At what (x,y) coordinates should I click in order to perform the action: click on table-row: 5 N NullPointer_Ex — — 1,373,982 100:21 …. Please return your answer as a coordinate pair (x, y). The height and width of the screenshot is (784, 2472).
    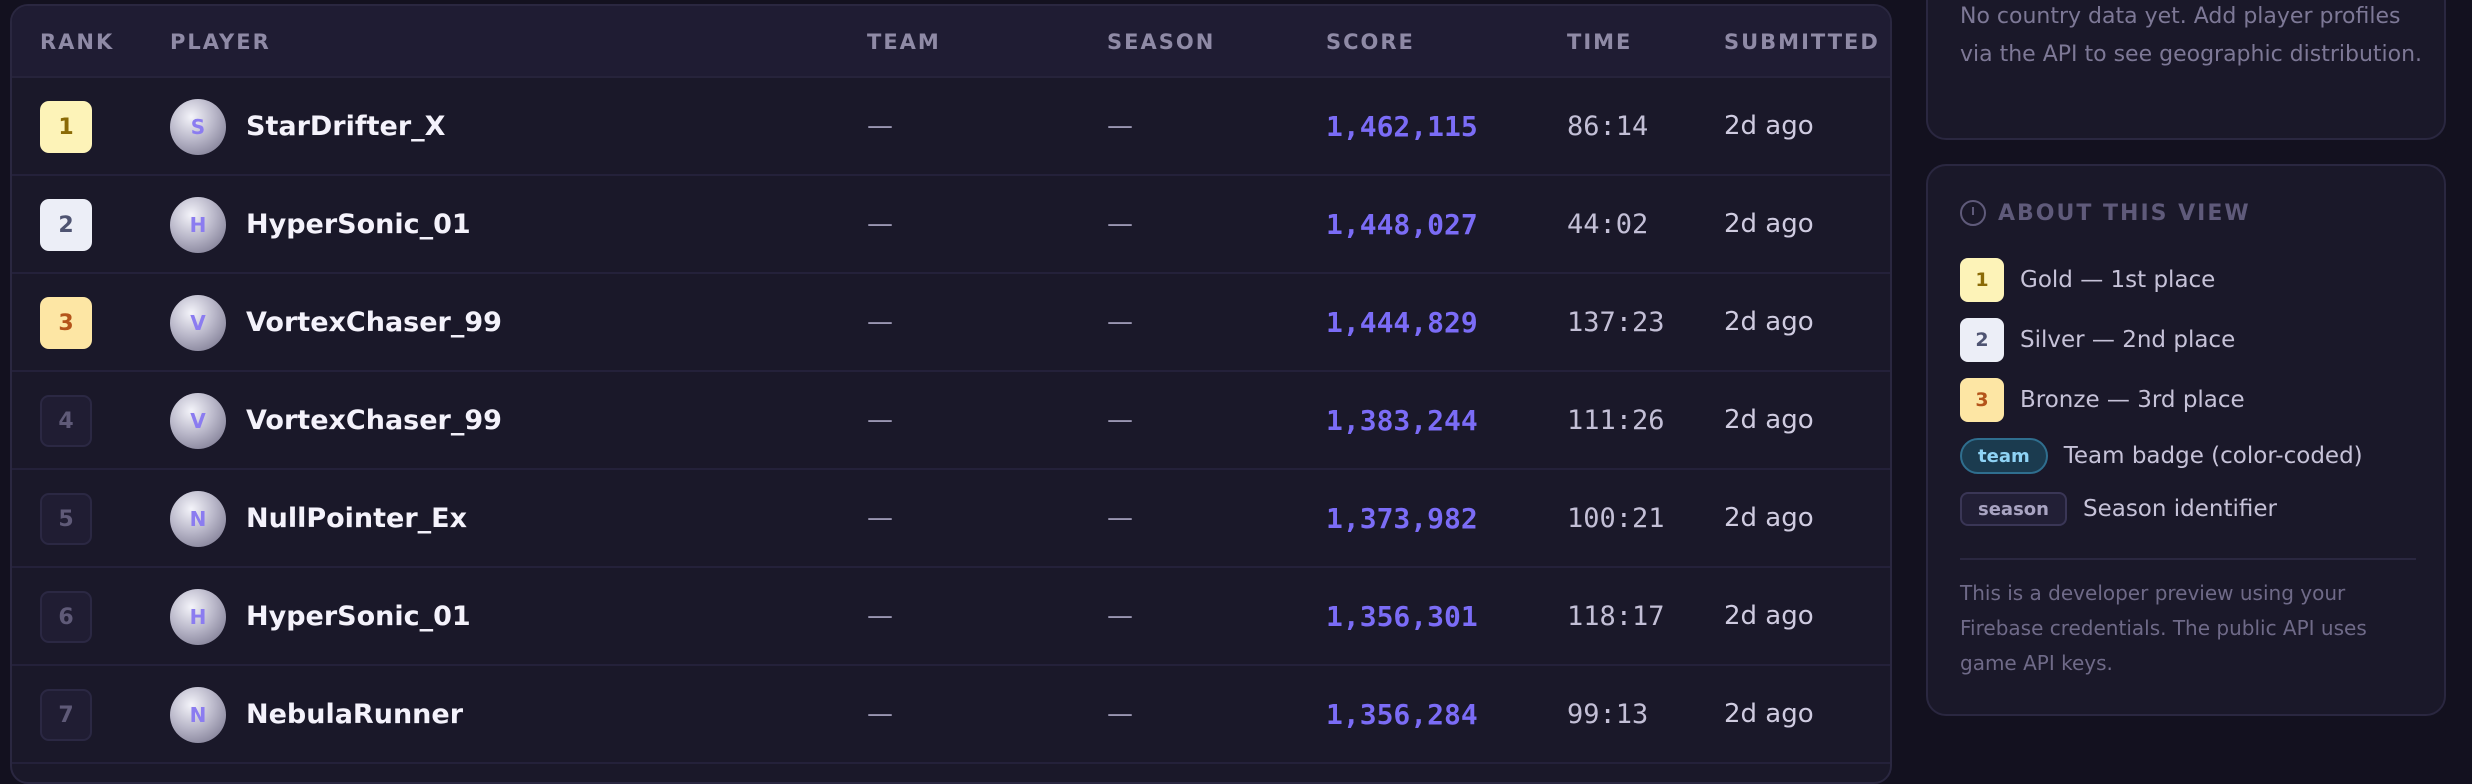
    Looking at the image, I should click on (951, 519).